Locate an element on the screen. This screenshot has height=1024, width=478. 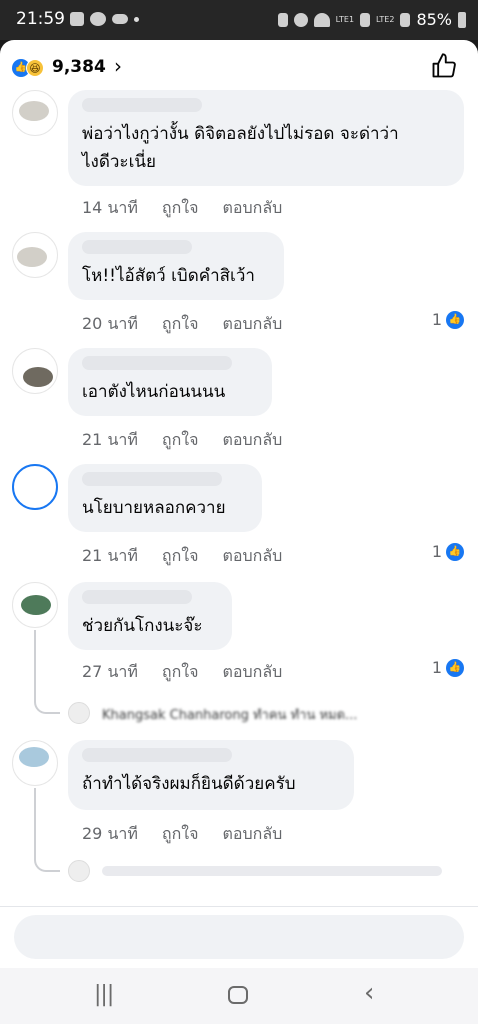
comment-text-line-1: ถ้าทำได้จริงผมก็ยินดีด้วยครับ is located at coordinates (189, 784).